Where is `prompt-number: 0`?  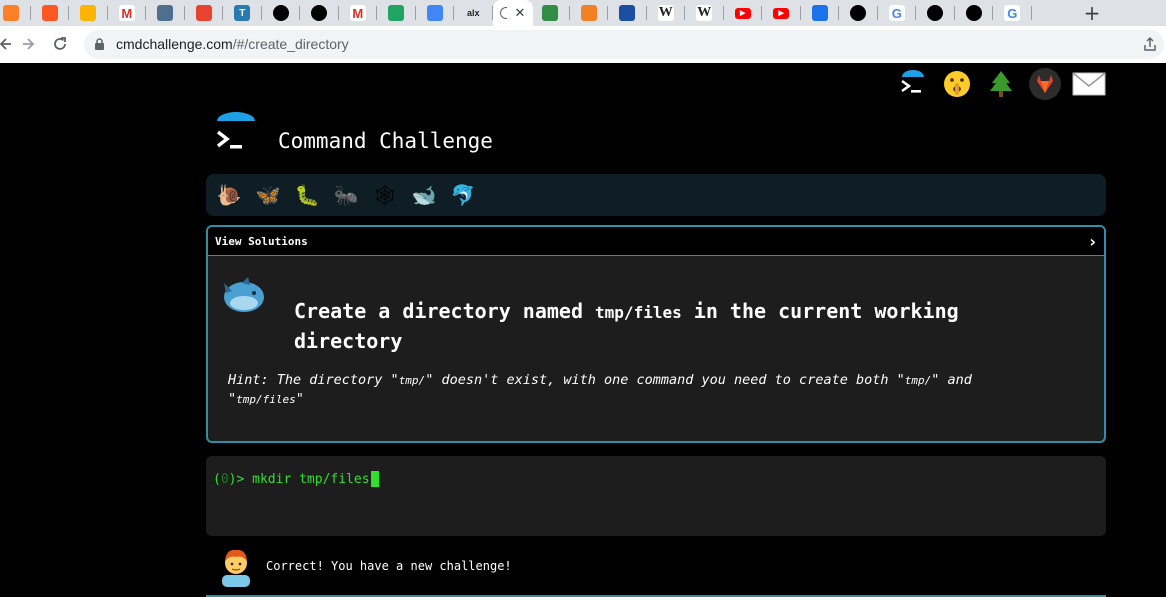
prompt-number: 0 is located at coordinates (224, 479).